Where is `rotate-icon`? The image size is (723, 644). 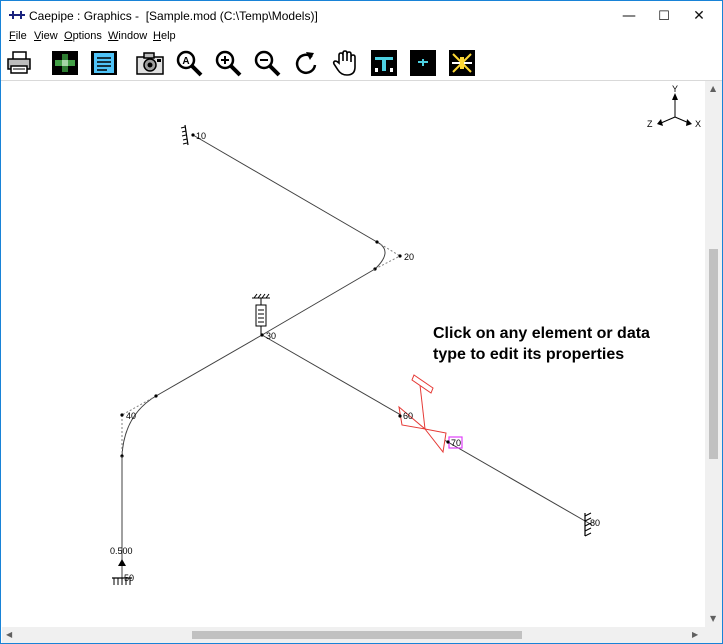 rotate-icon is located at coordinates (306, 63).